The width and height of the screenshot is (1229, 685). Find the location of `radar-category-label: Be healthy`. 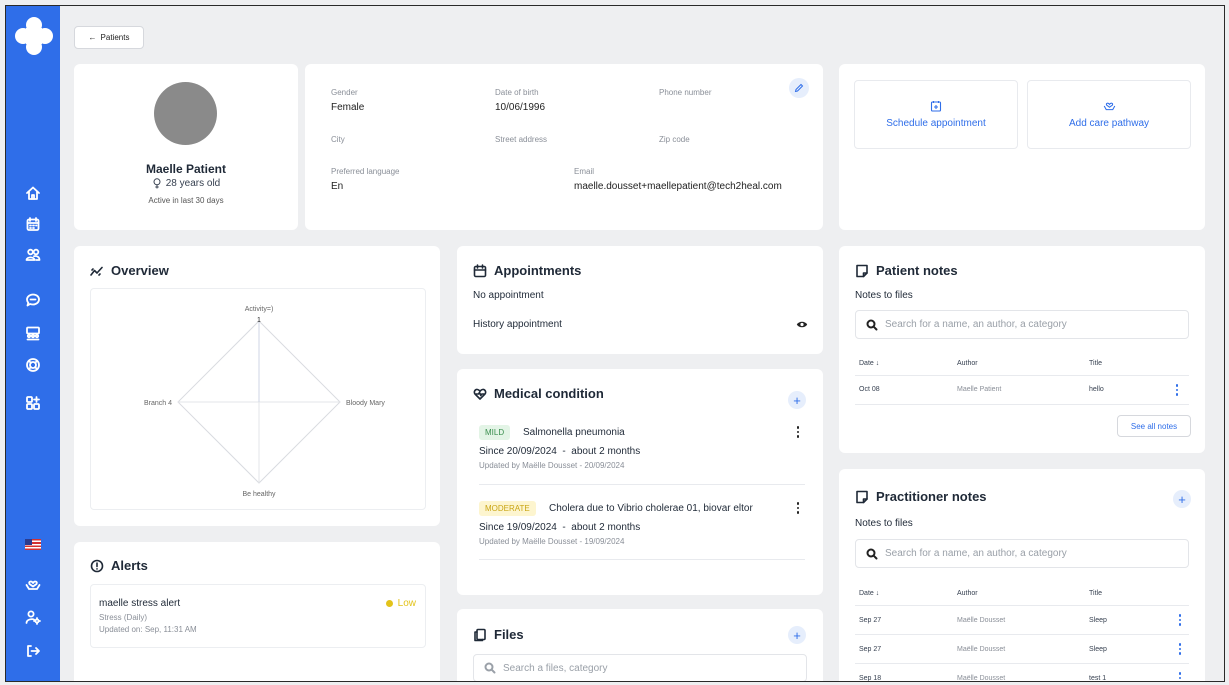

radar-category-label: Be healthy is located at coordinates (259, 494).